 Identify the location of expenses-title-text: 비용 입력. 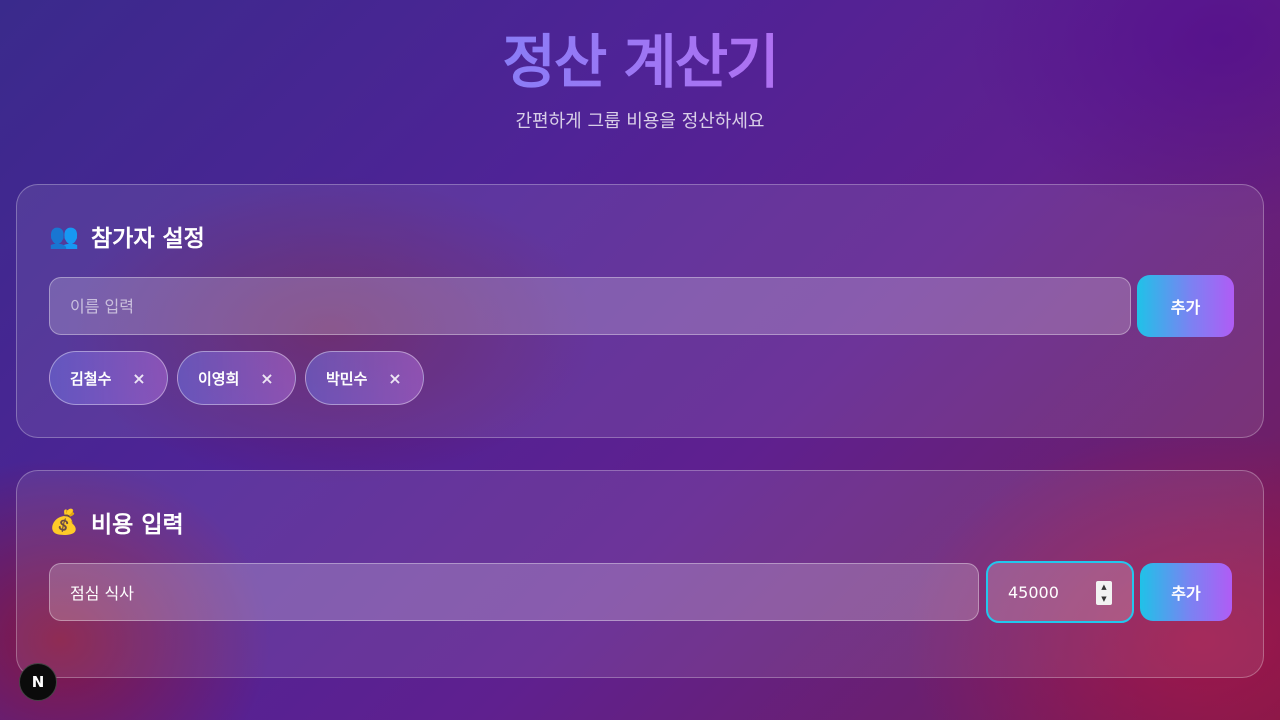
(137, 525).